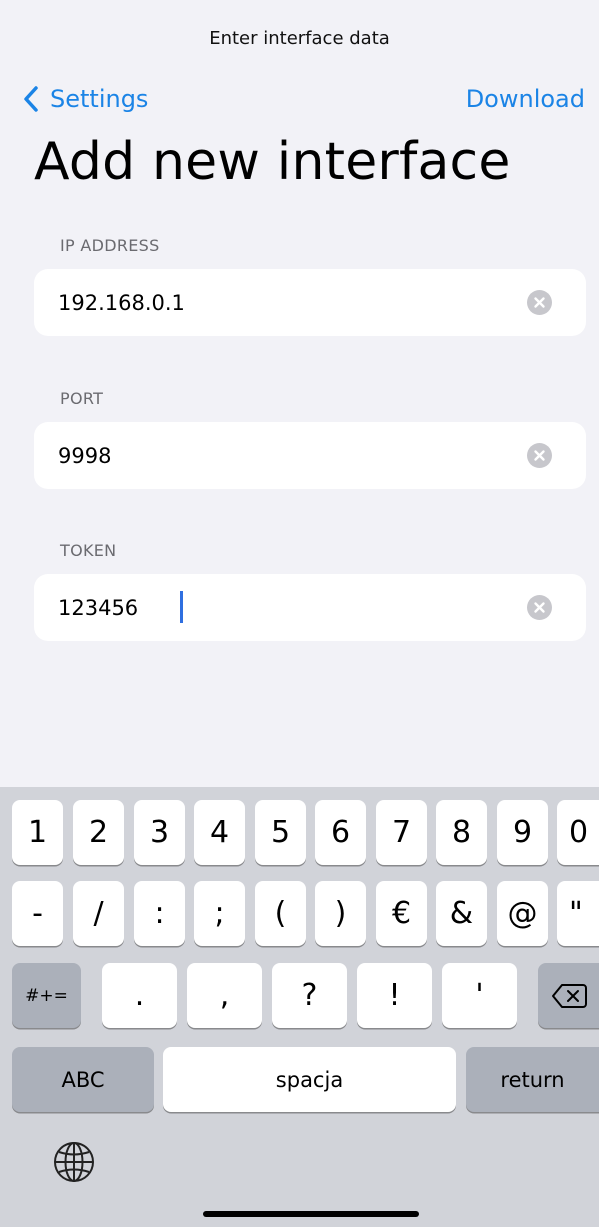  I want to click on key-9: 9, so click(522, 832).